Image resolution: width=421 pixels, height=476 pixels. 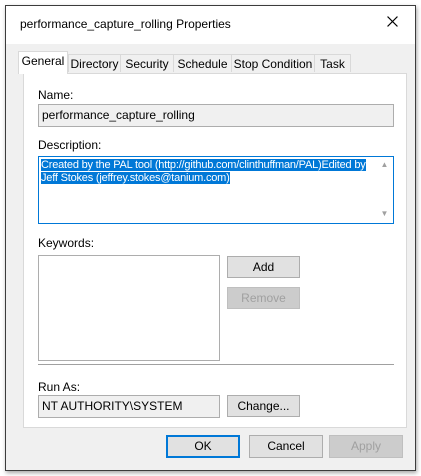 What do you see at coordinates (56, 95) in the screenshot?
I see `name-label: Name:` at bounding box center [56, 95].